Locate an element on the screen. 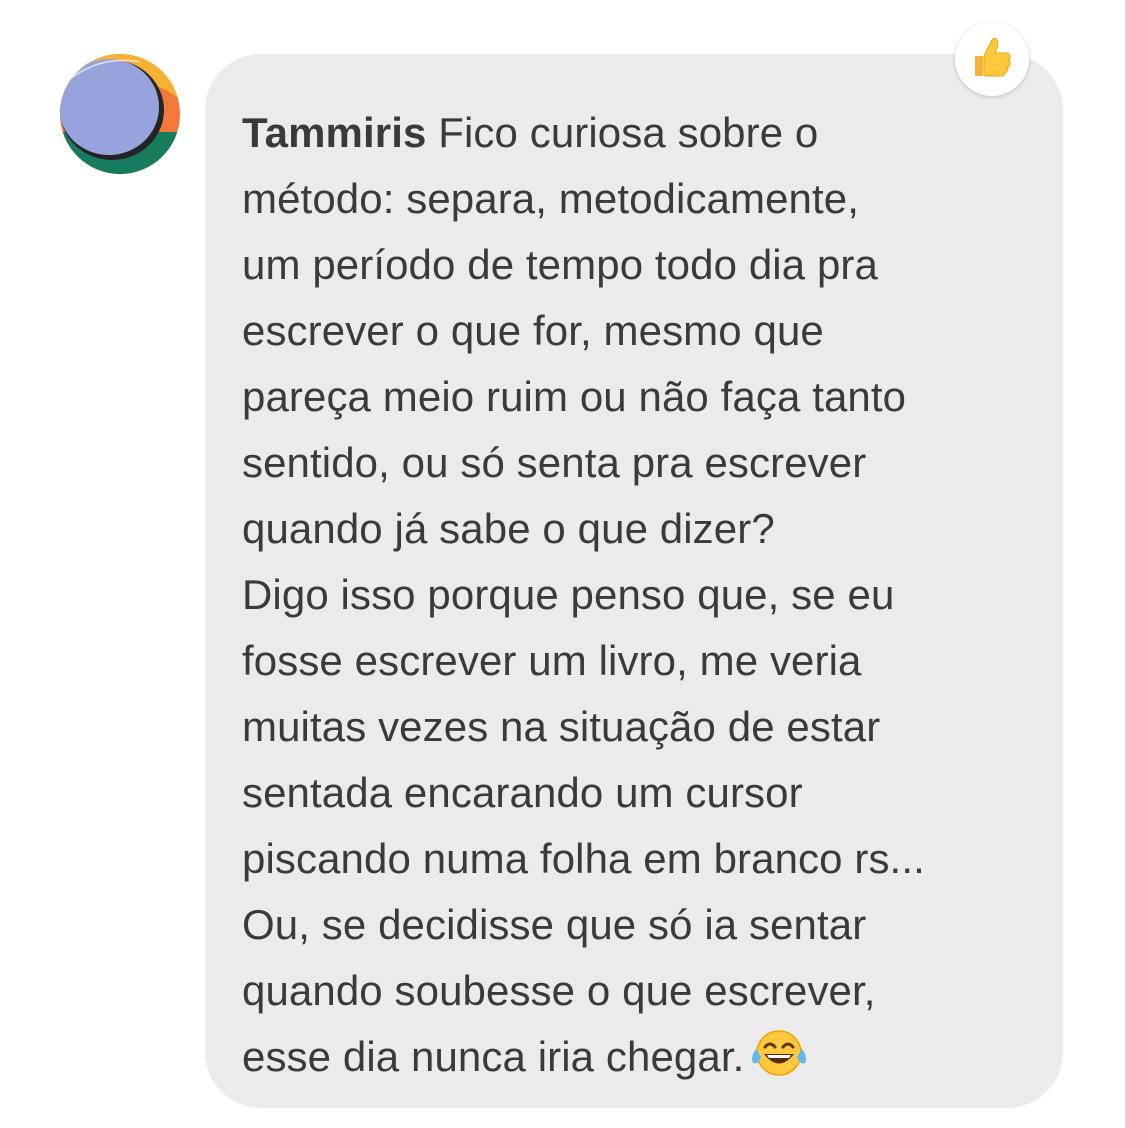 This screenshot has height=1128, width=1125. comment-author: Tammiris is located at coordinates (334, 132).